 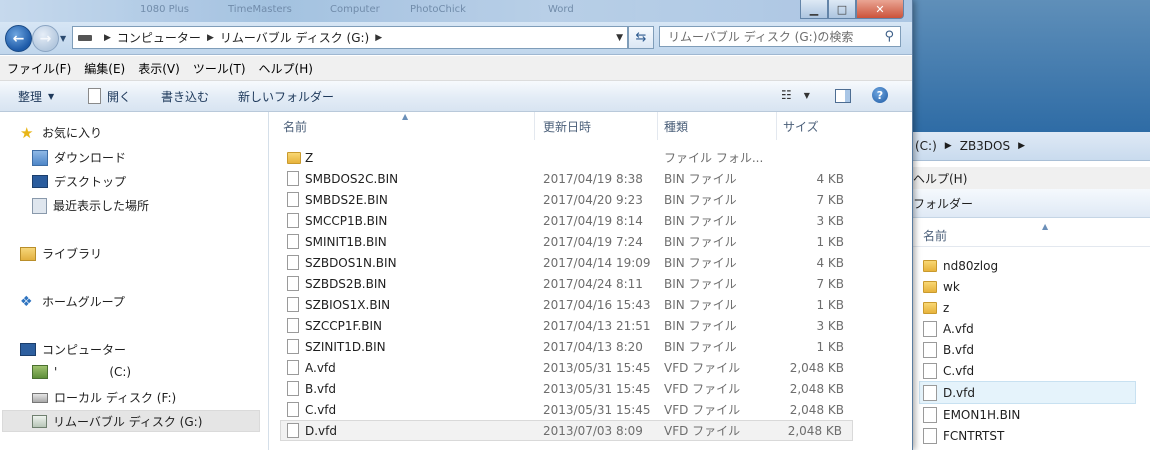 What do you see at coordinates (880, 9) in the screenshot?
I see `close-button: ✕` at bounding box center [880, 9].